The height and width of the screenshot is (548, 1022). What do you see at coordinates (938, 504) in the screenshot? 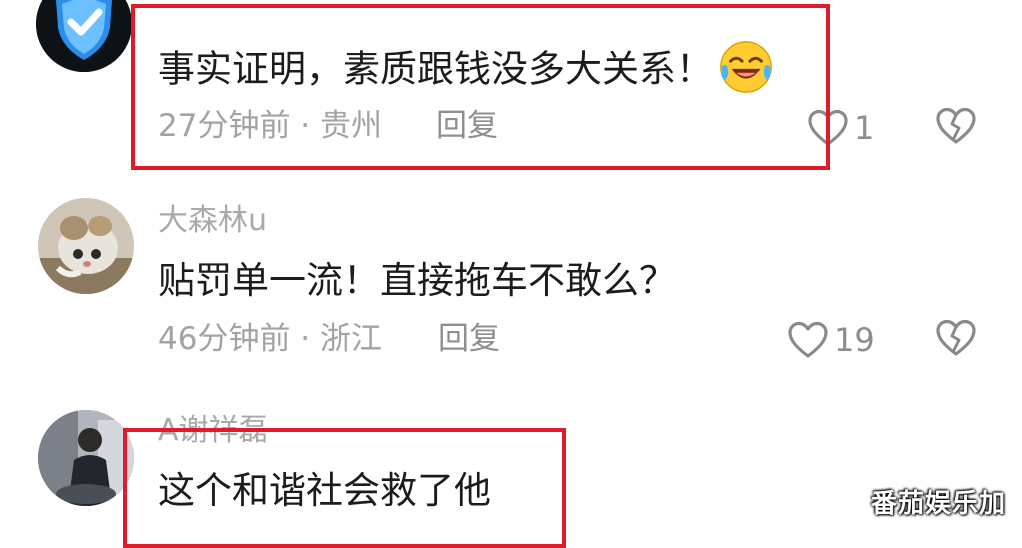
I see `watermark: 番茄娱乐加` at bounding box center [938, 504].